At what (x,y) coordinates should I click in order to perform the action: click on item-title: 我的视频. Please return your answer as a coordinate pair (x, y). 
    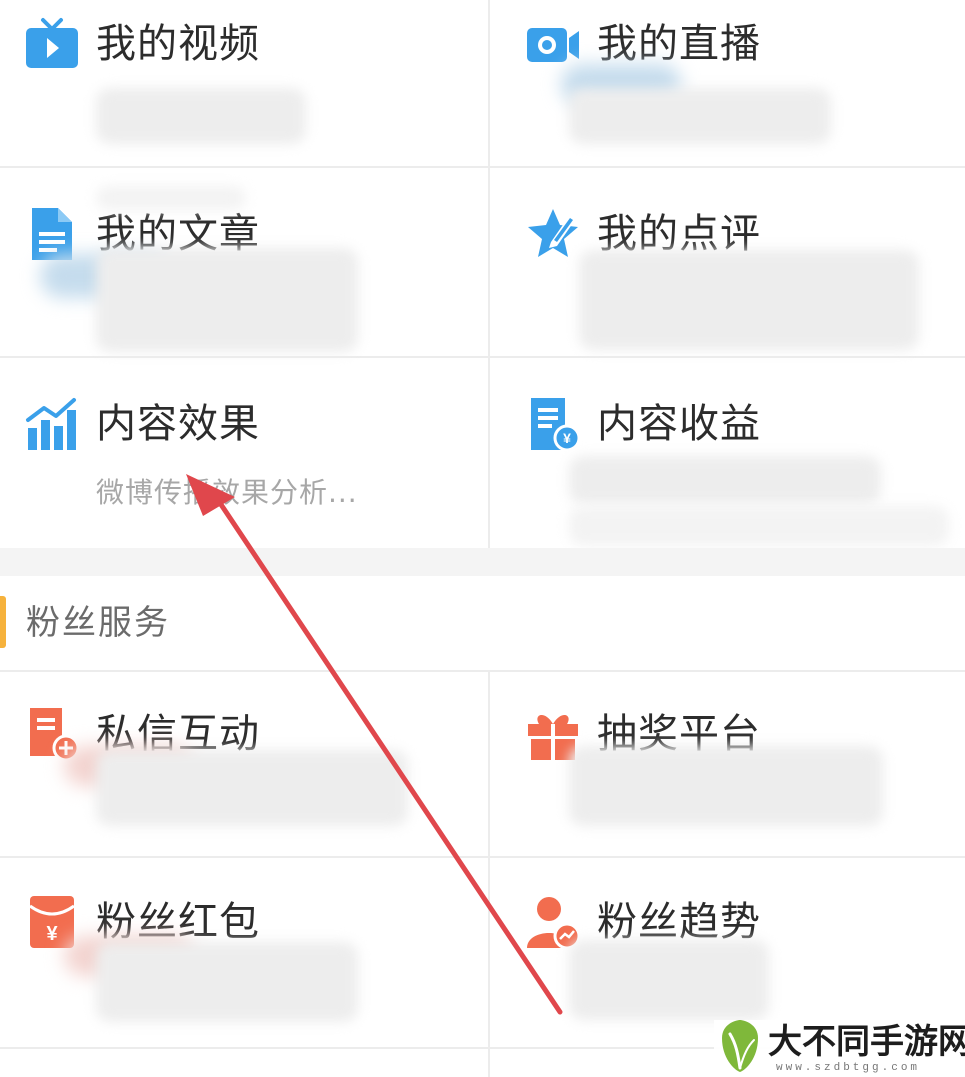
    Looking at the image, I should click on (178, 44).